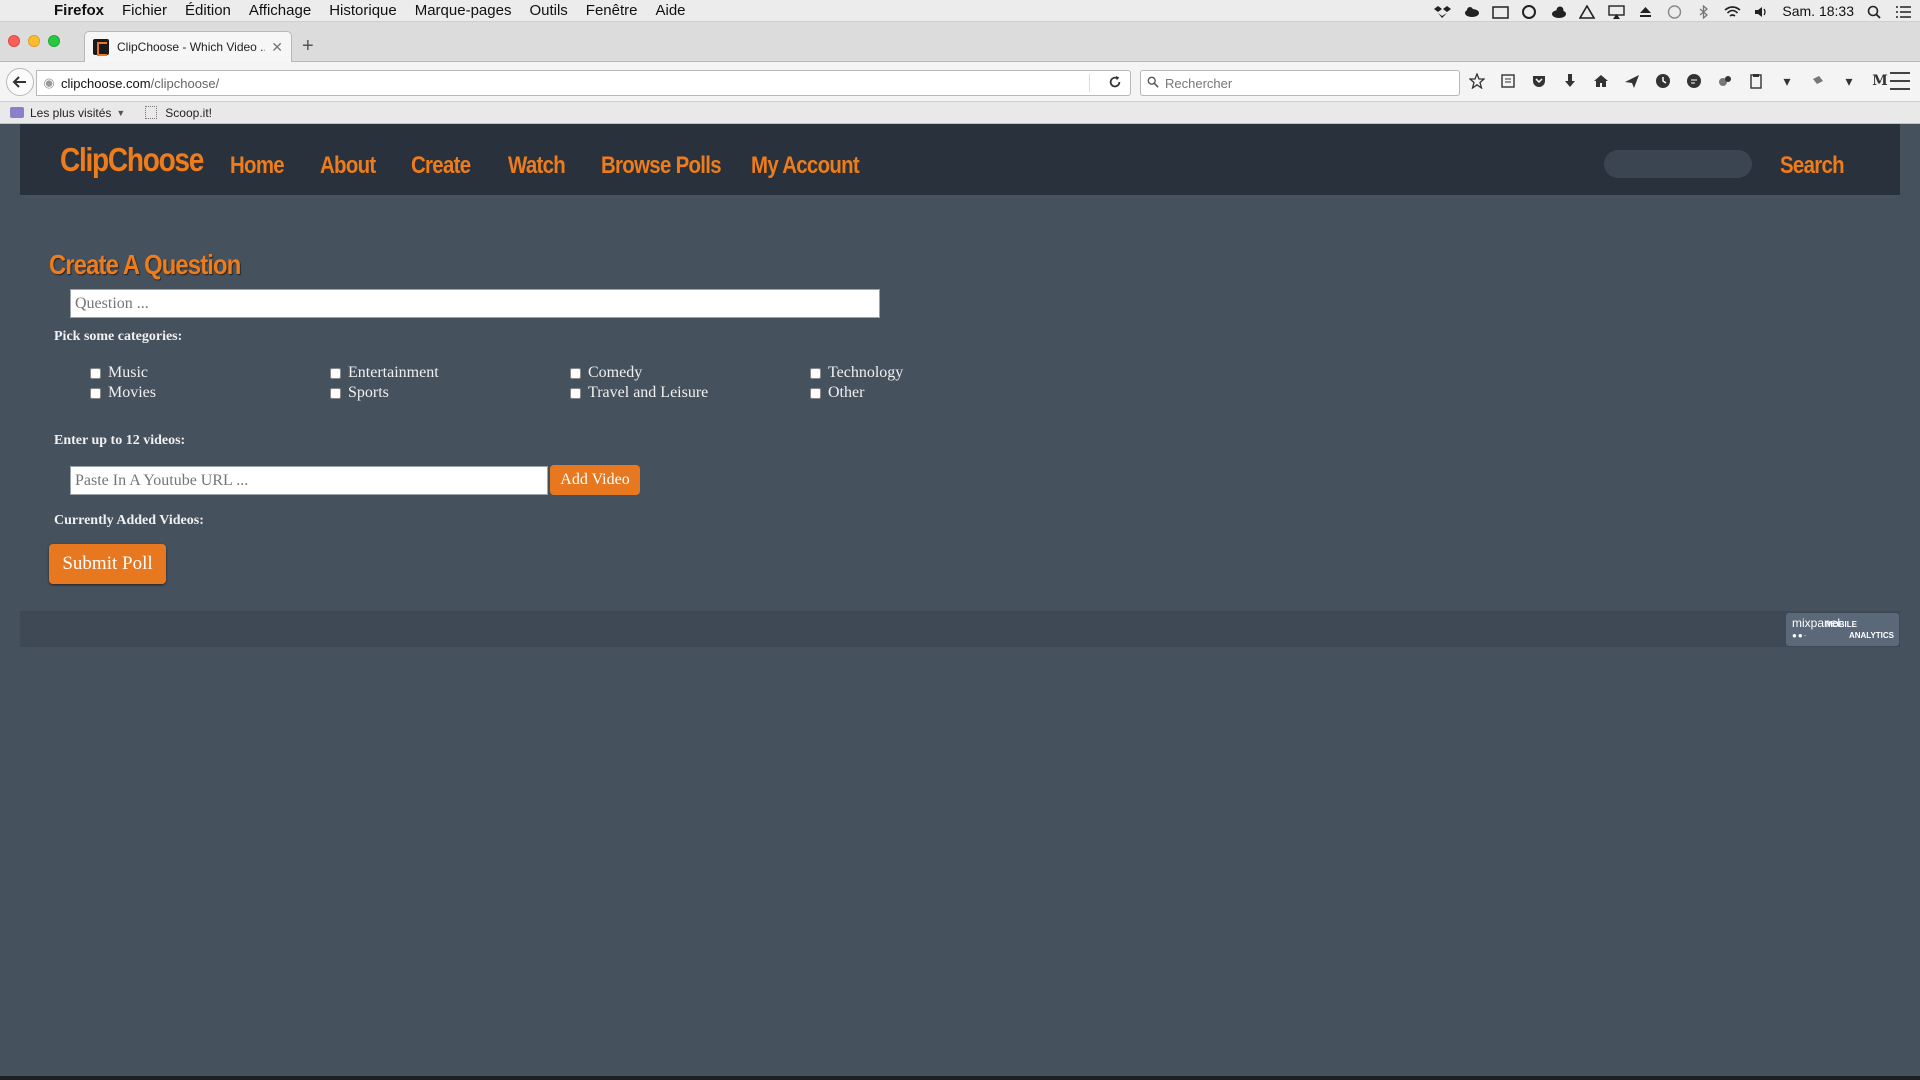 This screenshot has height=1080, width=1920. I want to click on bug-icon, so click(1818, 81).